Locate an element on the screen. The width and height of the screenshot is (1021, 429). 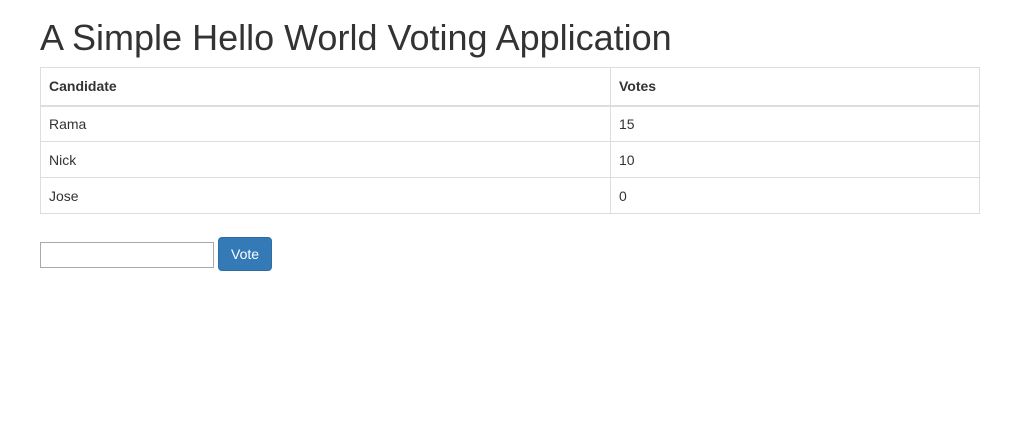
table-header-row: Candidate Votes is located at coordinates (510, 87).